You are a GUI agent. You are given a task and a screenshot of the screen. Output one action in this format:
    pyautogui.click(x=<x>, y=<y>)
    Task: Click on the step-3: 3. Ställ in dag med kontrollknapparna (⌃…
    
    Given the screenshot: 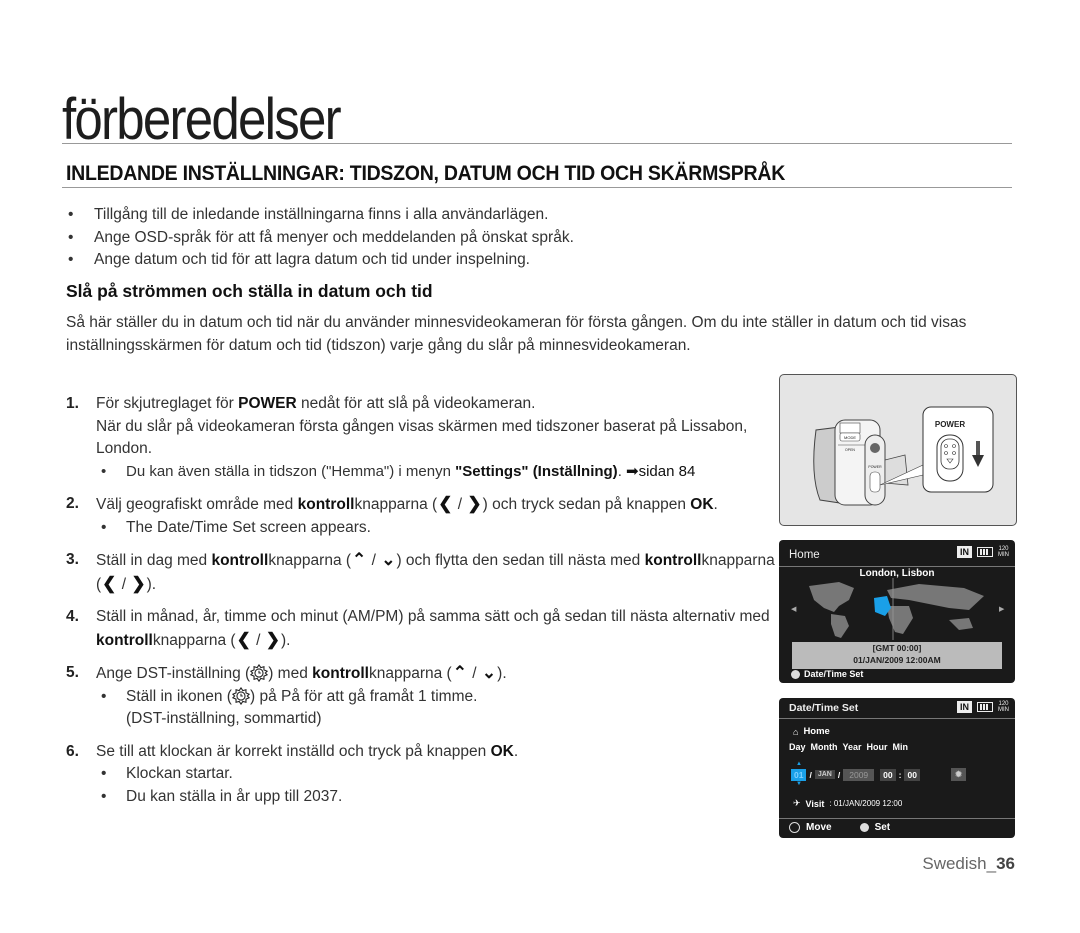 What is the action you would take?
    pyautogui.click(x=421, y=572)
    